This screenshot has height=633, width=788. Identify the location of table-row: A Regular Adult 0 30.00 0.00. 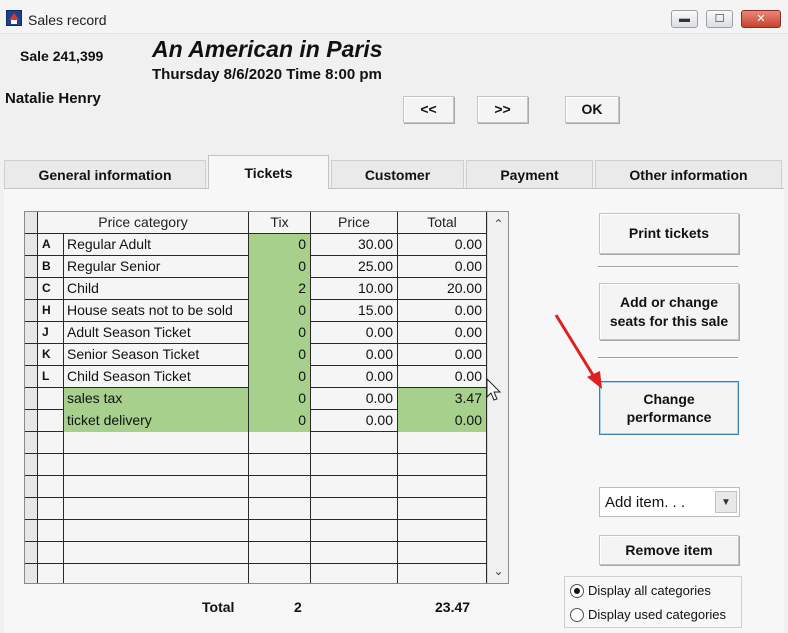
(256, 245).